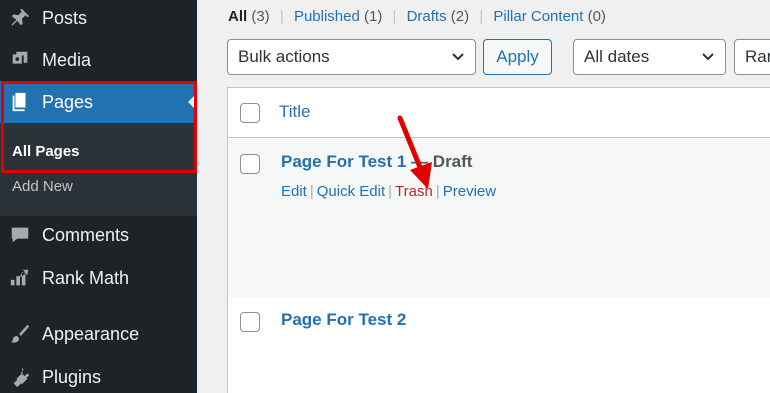 The height and width of the screenshot is (393, 770). Describe the element at coordinates (20, 235) in the screenshot. I see `comment-icon` at that location.